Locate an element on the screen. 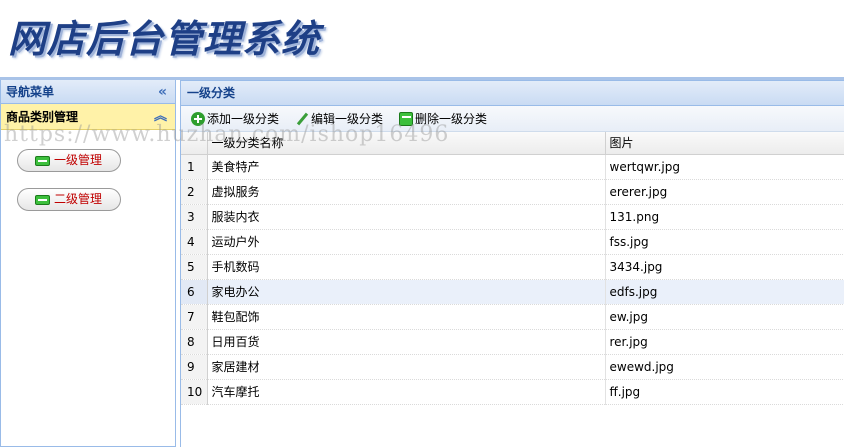 The height and width of the screenshot is (447, 844). table-row-selected: 6 家电办公 edfs.jpg is located at coordinates (512, 292).